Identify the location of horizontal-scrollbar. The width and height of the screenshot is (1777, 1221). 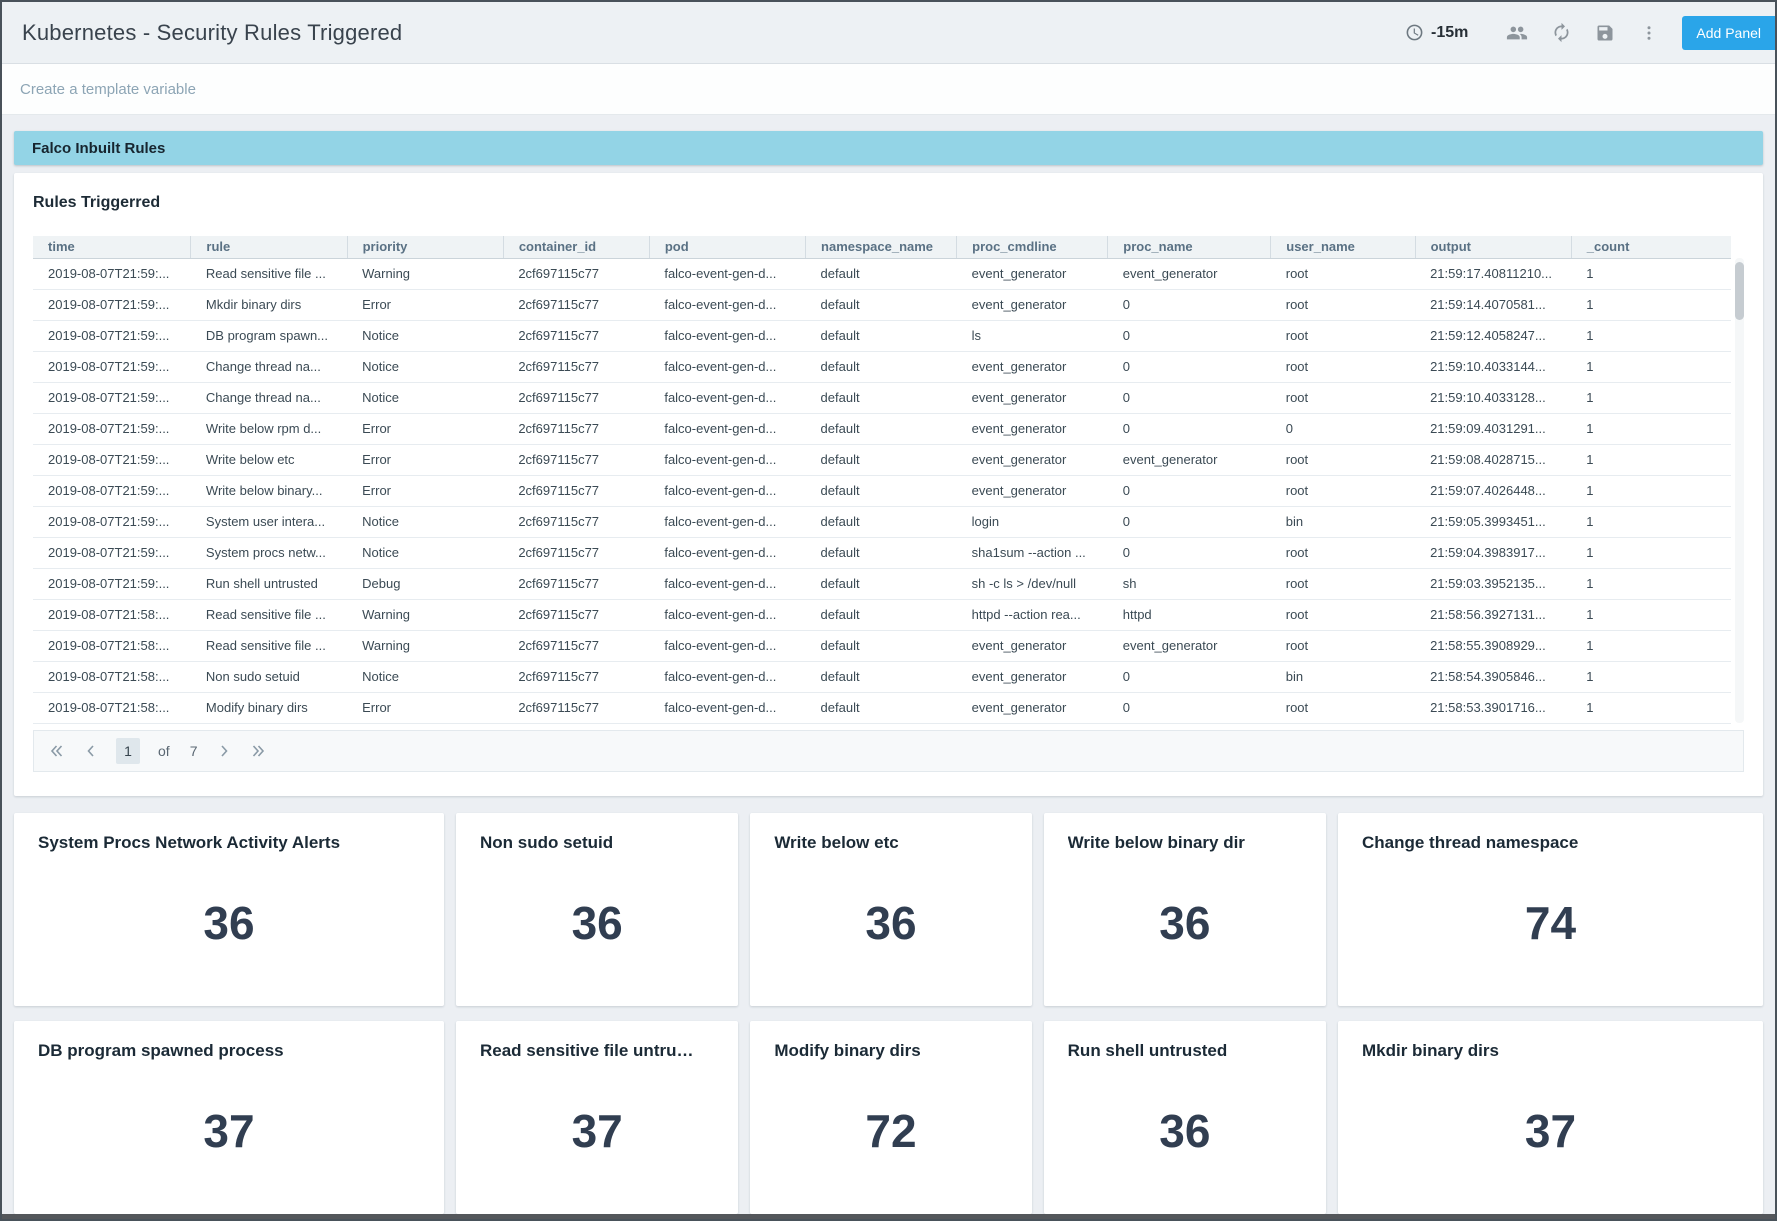
(888, 1216).